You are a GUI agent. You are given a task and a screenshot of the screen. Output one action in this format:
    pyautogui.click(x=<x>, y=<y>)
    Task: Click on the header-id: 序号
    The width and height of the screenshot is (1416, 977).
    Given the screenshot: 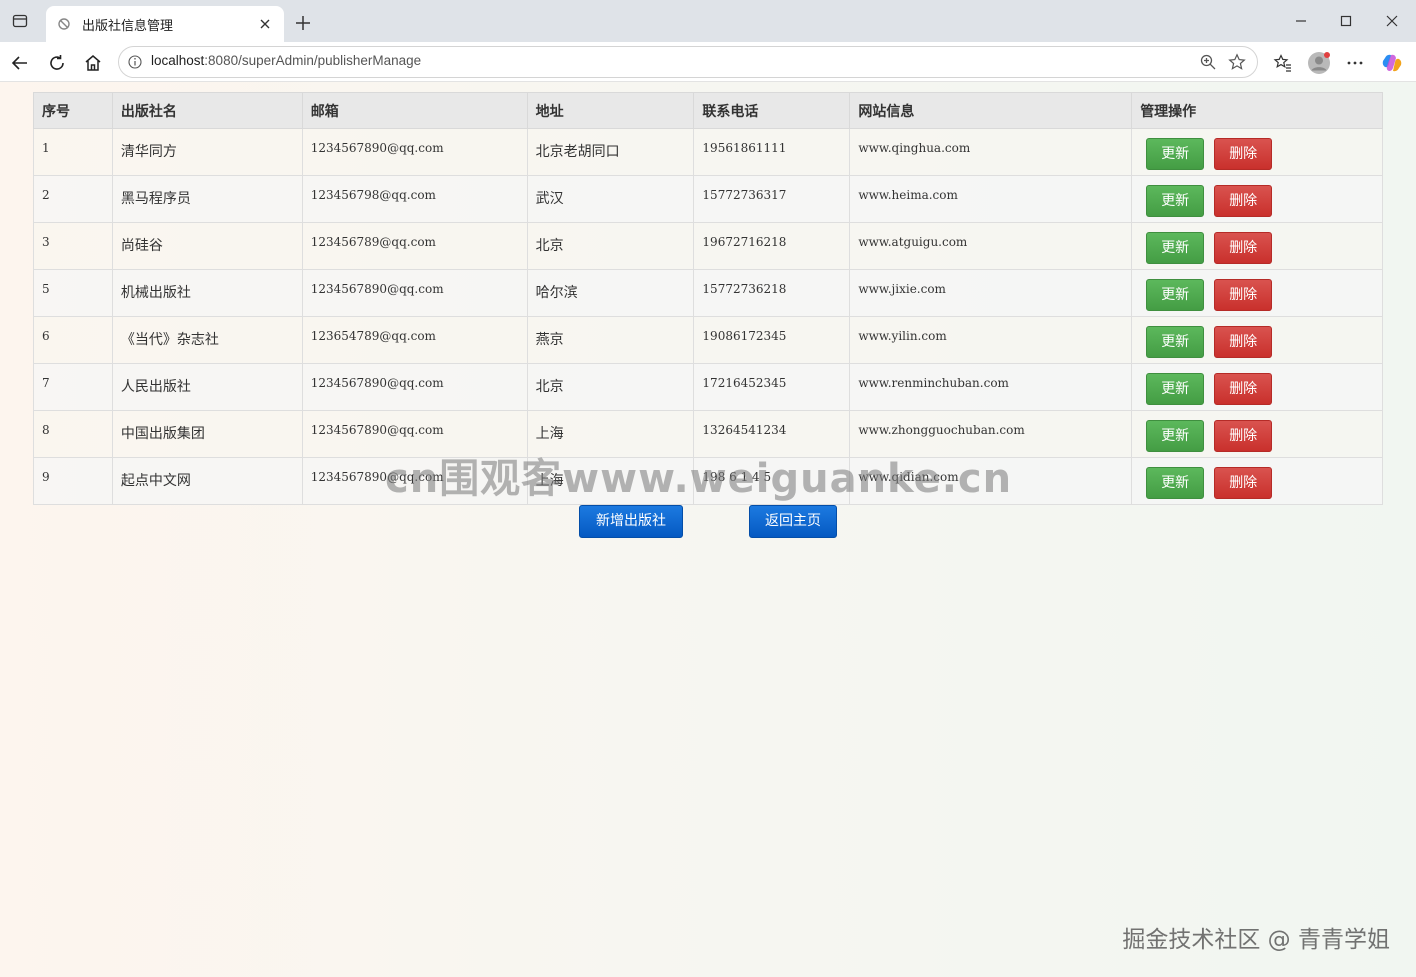 What is the action you would take?
    pyautogui.click(x=73, y=110)
    